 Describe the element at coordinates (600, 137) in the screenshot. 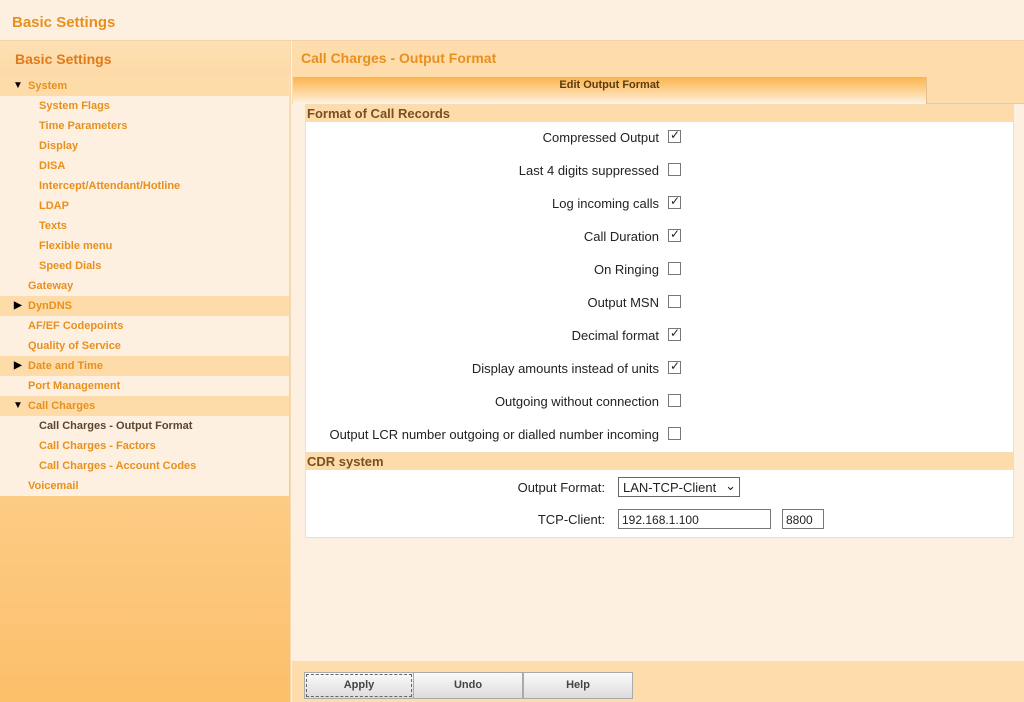

I see `option-label: Compressed Output` at that location.